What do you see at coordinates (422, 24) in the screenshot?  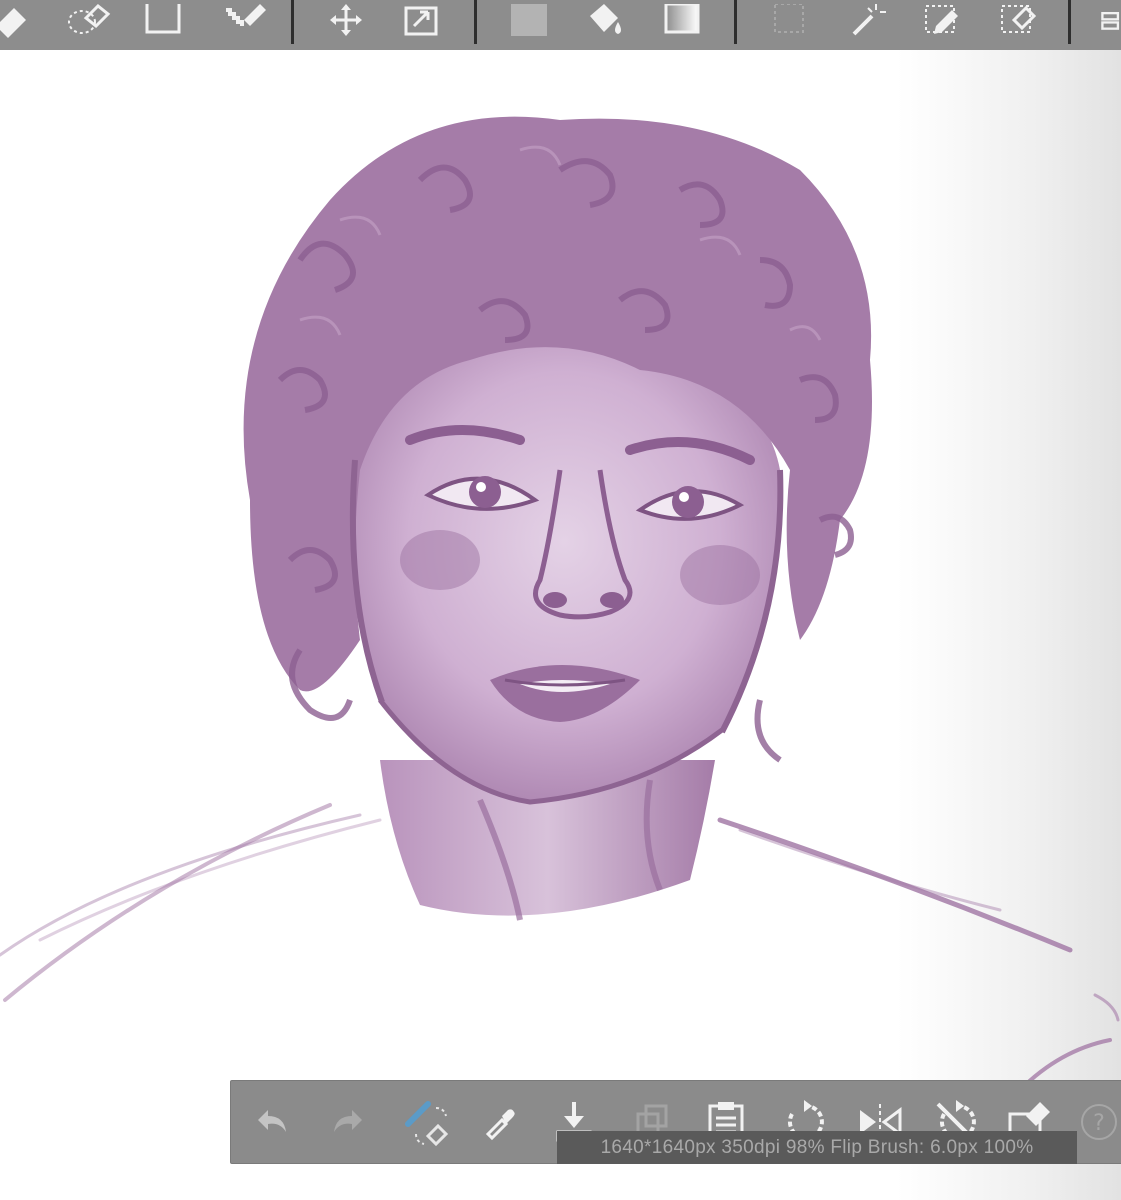 I see `transform-icon` at bounding box center [422, 24].